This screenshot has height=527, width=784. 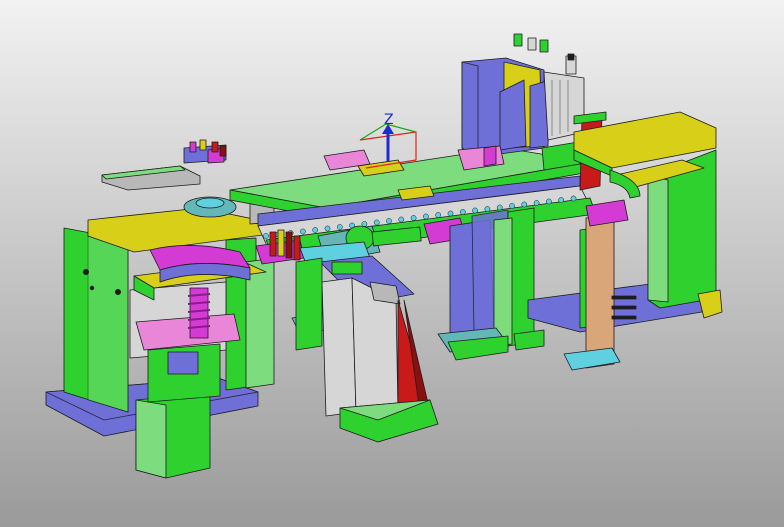 What do you see at coordinates (503, 282) in the screenshot?
I see `tower-lower-column-light` at bounding box center [503, 282].